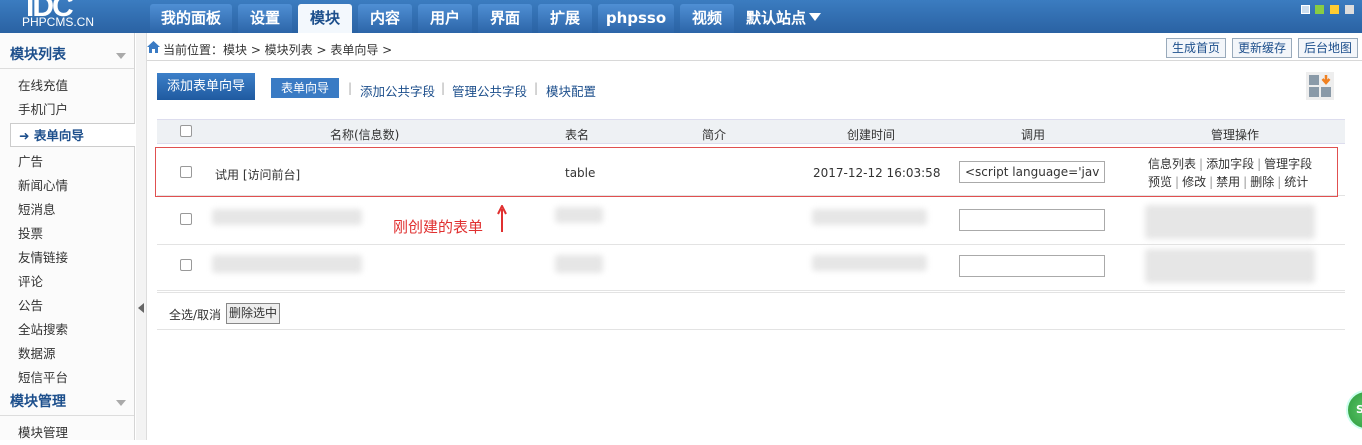 The image size is (1362, 445). Describe the element at coordinates (776, 18) in the screenshot. I see `site-switch-label: 默认站点` at that location.